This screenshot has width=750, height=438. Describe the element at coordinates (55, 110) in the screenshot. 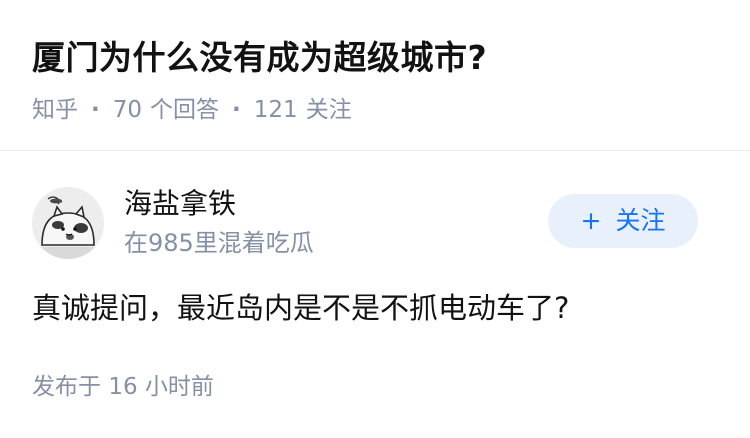

I see `source-label: 知乎` at that location.